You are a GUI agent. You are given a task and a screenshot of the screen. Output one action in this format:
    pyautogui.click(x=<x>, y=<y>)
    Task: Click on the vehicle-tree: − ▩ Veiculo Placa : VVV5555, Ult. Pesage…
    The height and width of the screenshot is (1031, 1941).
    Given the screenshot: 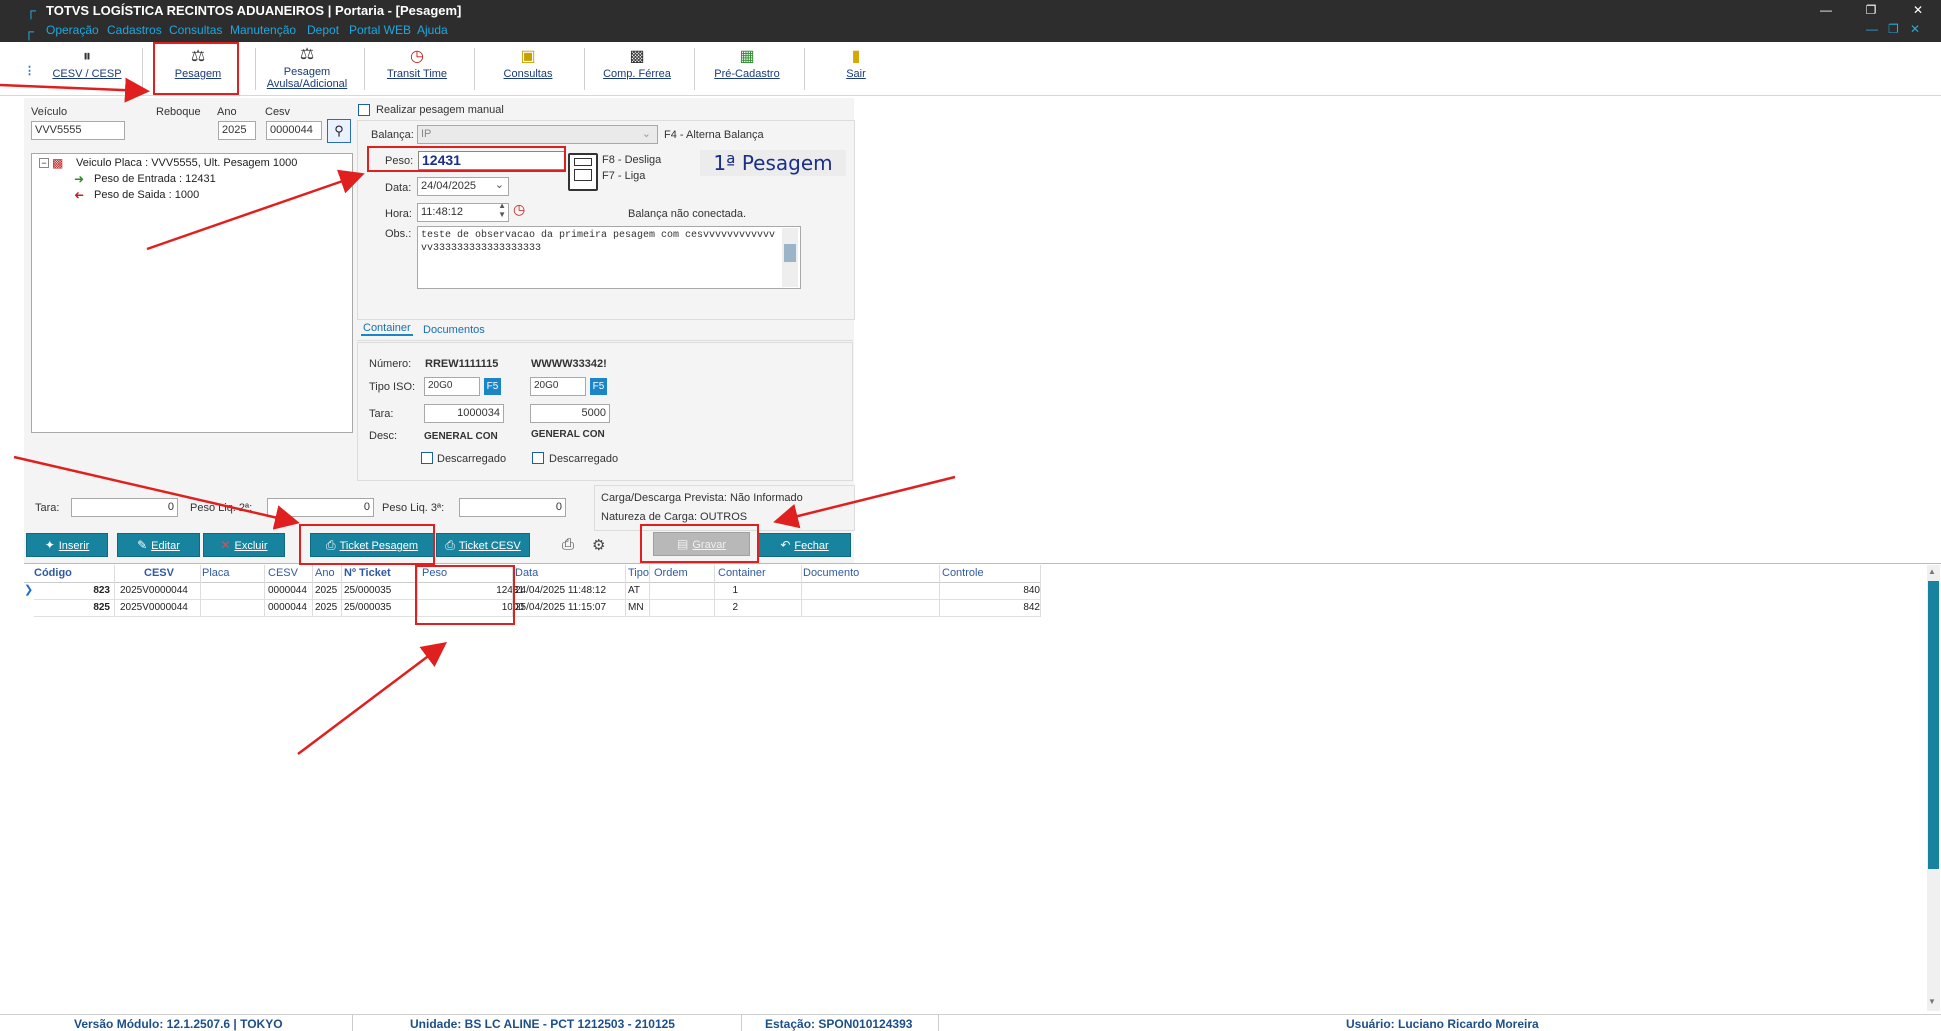 What is the action you would take?
    pyautogui.click(x=192, y=293)
    